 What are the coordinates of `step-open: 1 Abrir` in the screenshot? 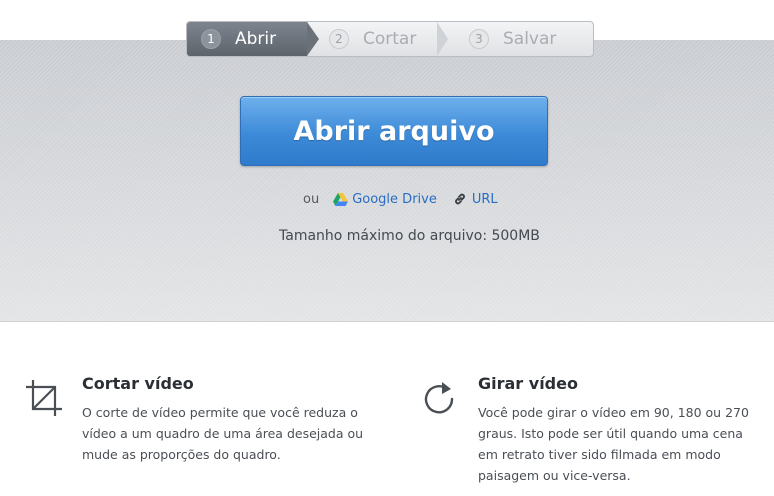 It's located at (253, 39).